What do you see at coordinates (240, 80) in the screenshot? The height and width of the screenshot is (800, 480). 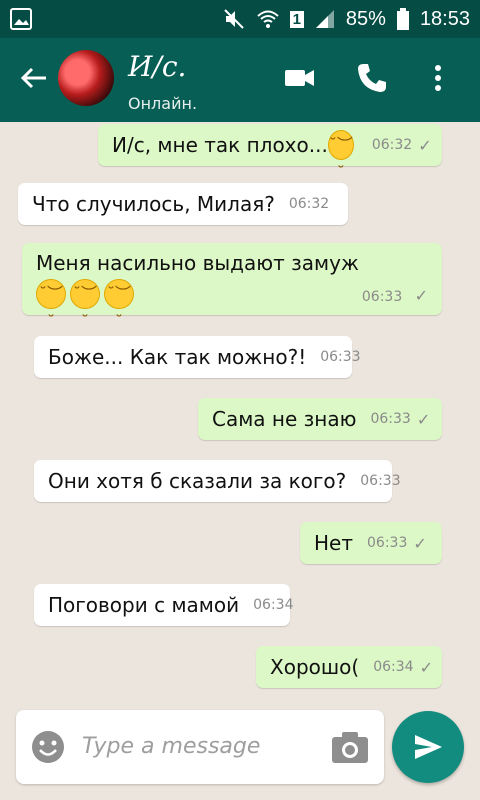 I see `chat-header: И/с. Онлайн.` at bounding box center [240, 80].